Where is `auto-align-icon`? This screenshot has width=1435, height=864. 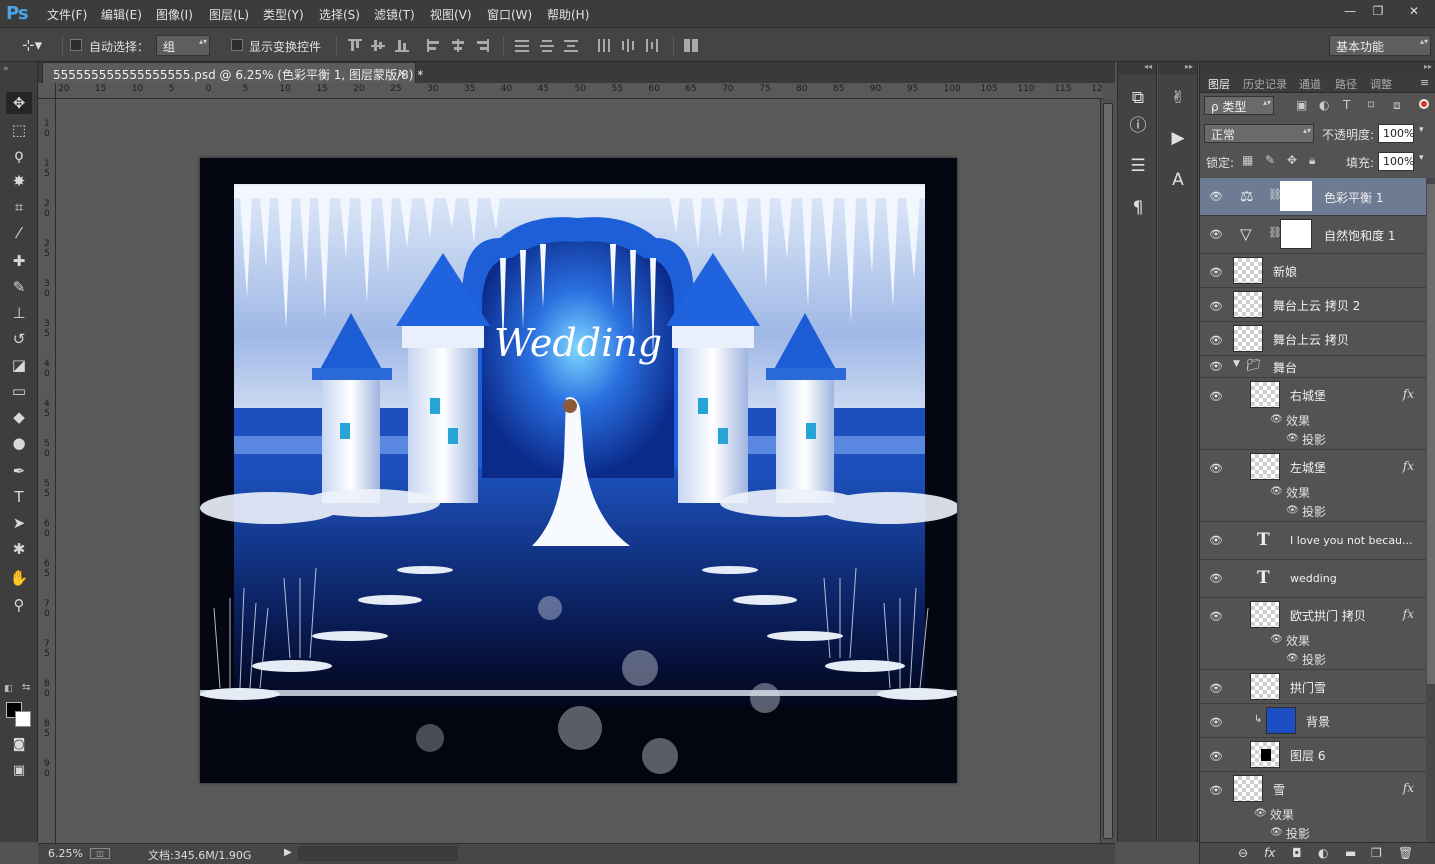
auto-align-icon is located at coordinates (691, 45).